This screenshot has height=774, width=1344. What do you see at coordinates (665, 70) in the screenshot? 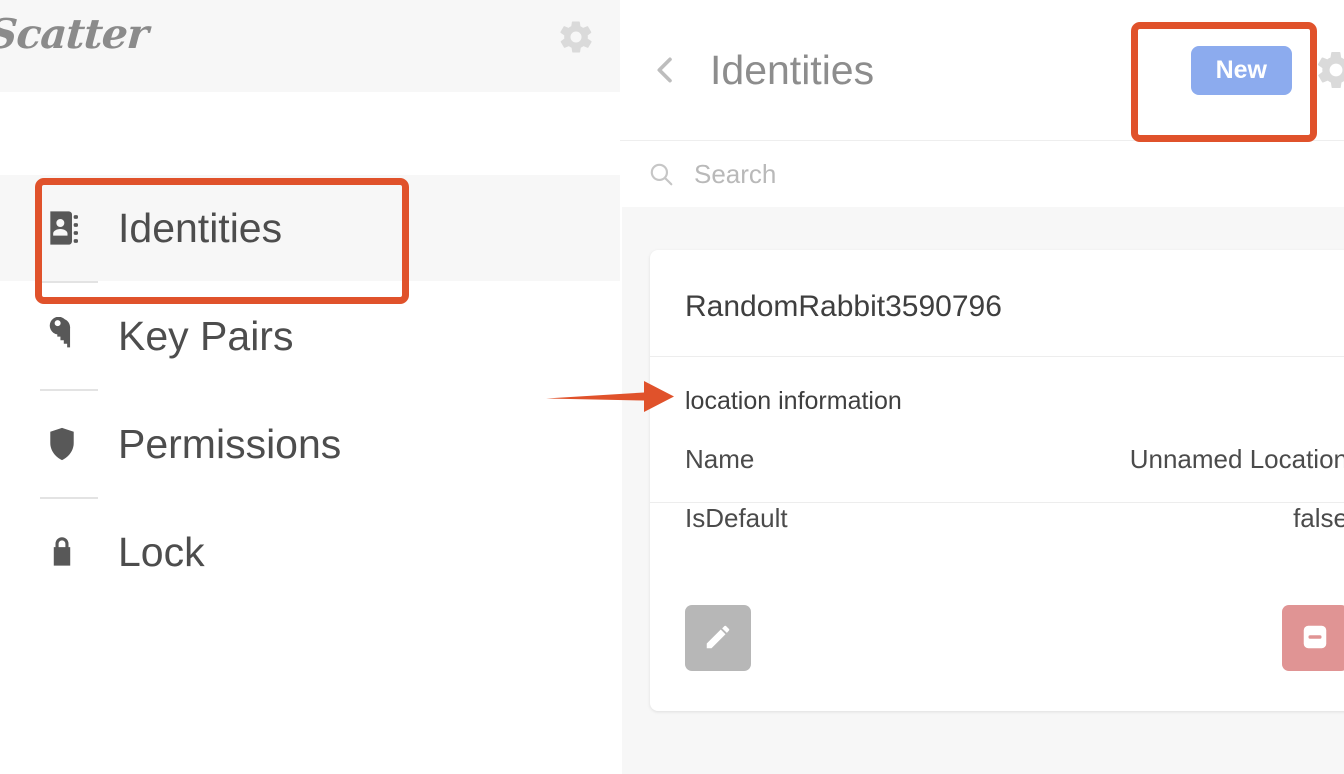
I see `chevron-left-icon` at bounding box center [665, 70].